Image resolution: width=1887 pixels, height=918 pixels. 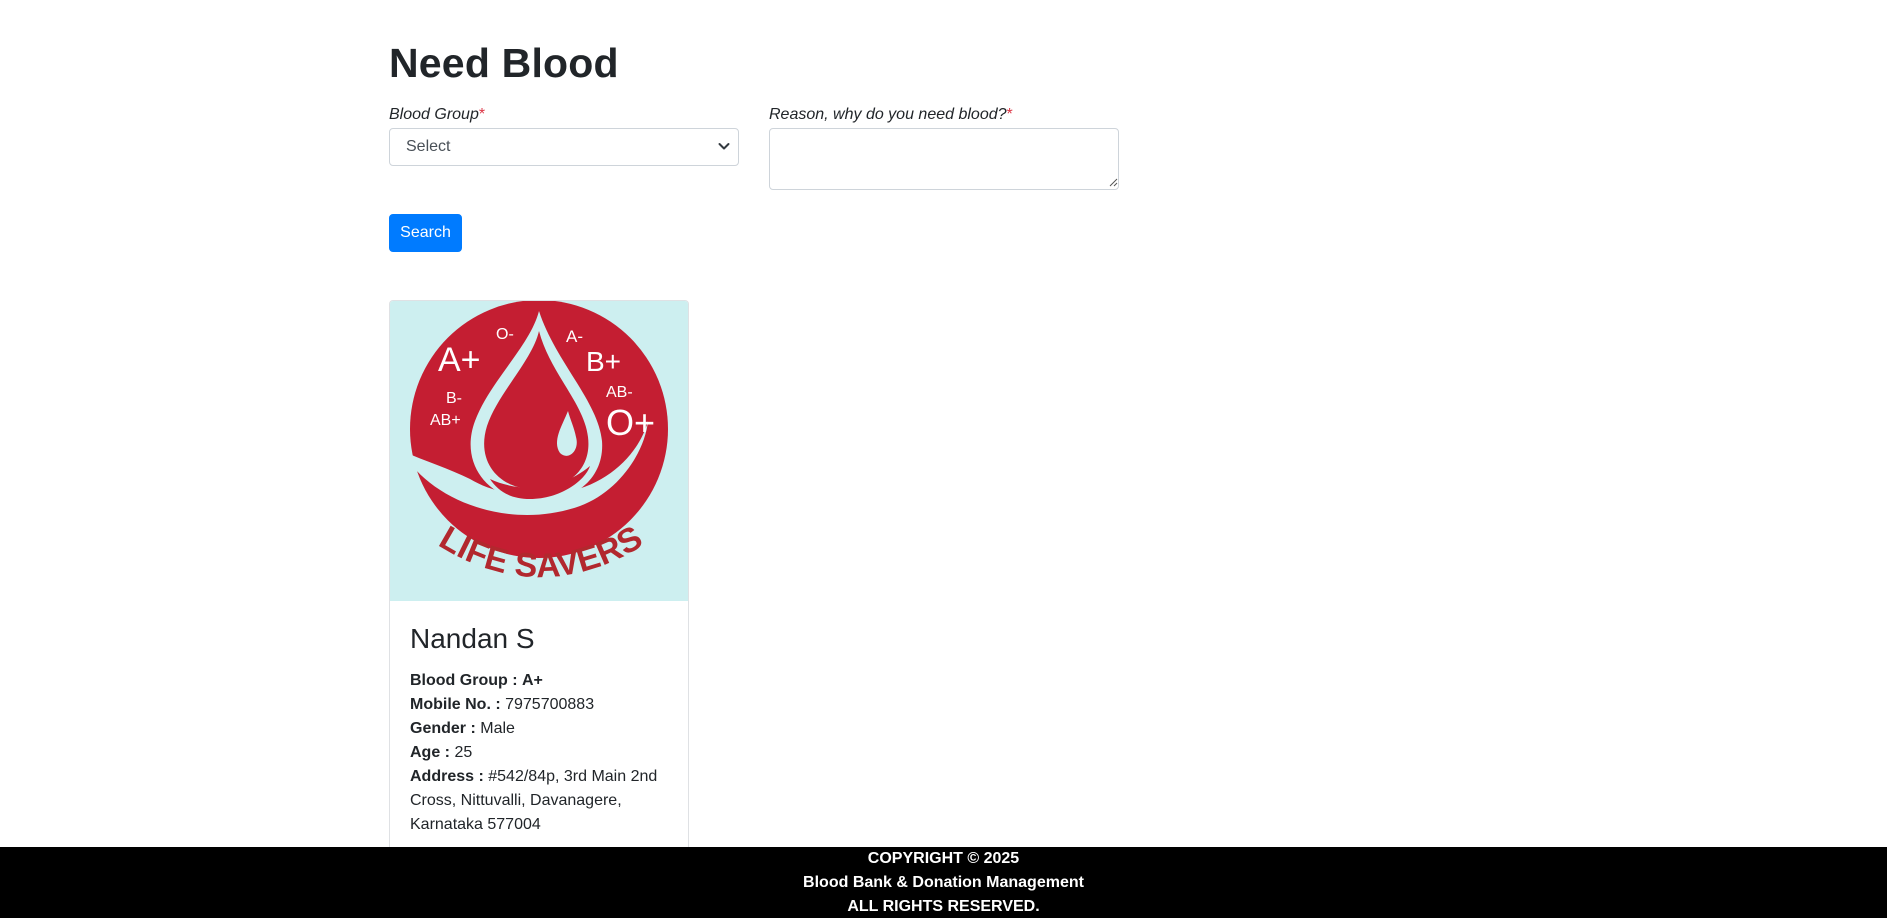 What do you see at coordinates (888, 114) in the screenshot?
I see `reason-label-text: Reason, why do you need blood?` at bounding box center [888, 114].